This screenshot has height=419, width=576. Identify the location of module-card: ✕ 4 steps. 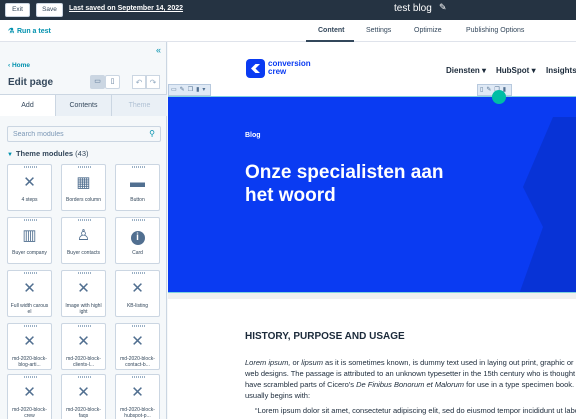
(29, 187).